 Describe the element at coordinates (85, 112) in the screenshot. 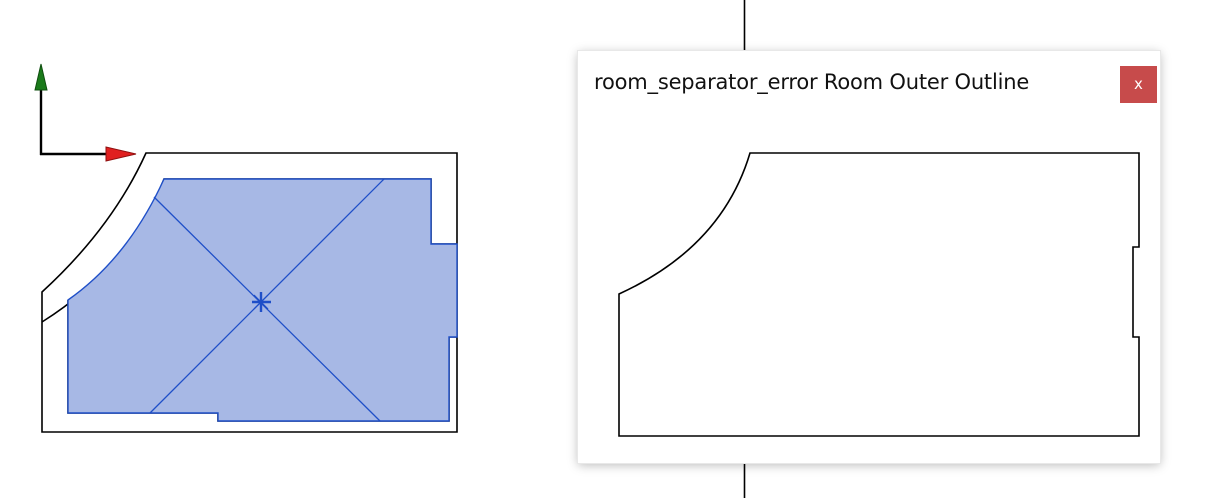

I see `axis-gizmo` at that location.